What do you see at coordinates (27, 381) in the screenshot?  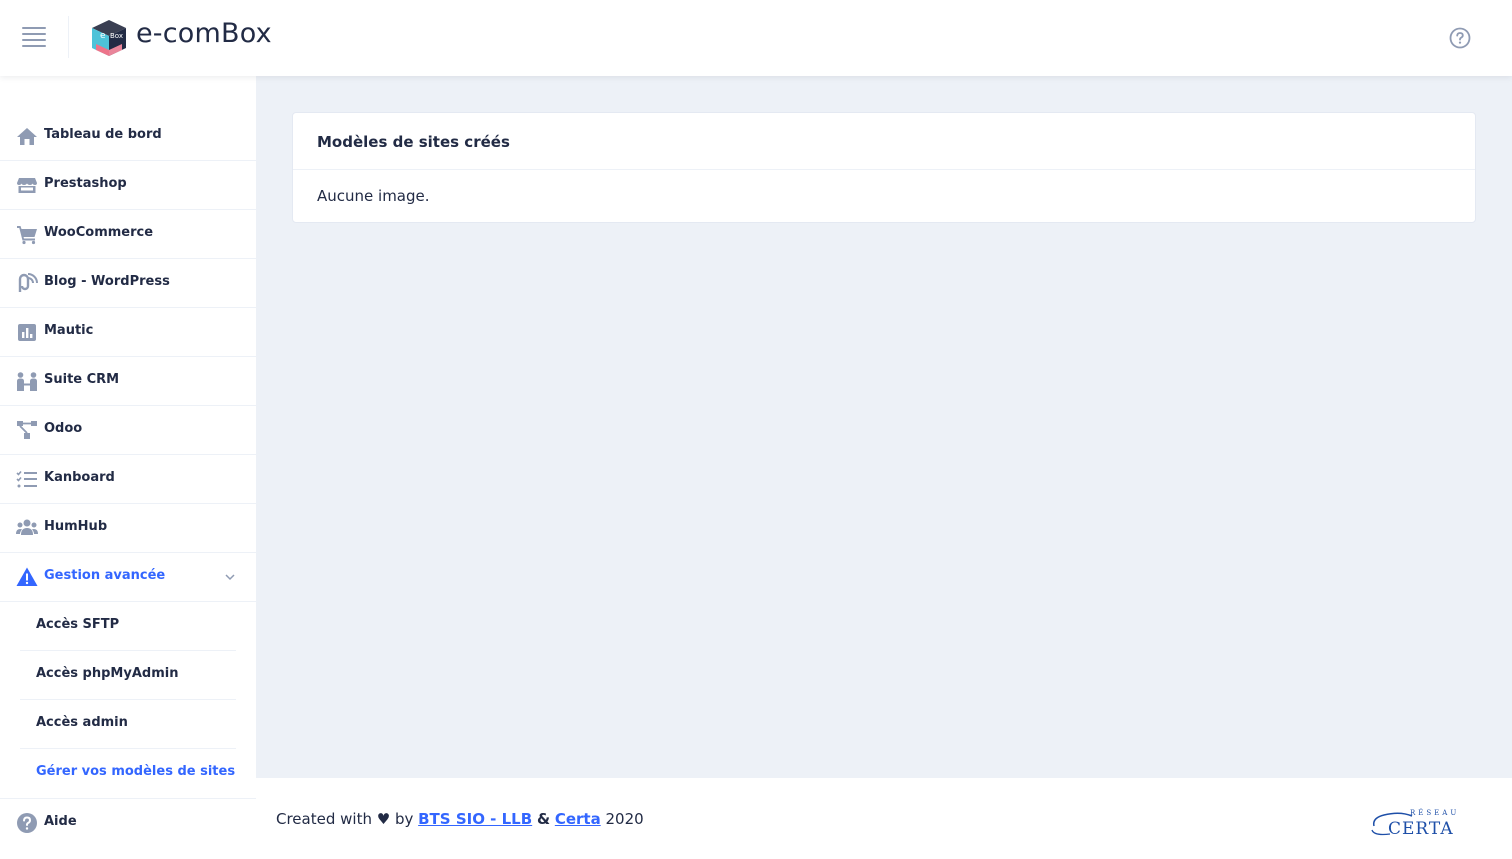 I see `people-link-icon` at bounding box center [27, 381].